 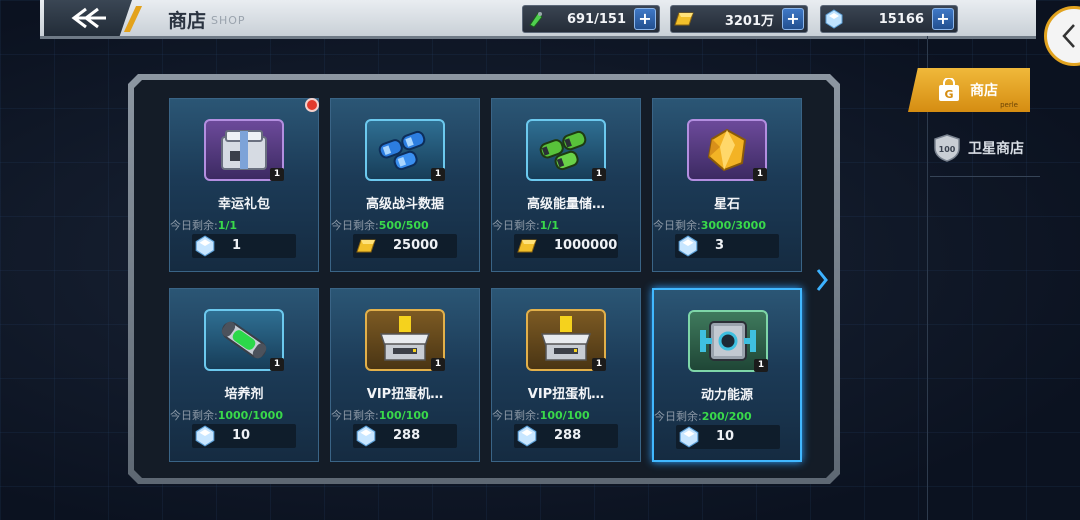 I want to click on gacha-machine-icon, so click(x=405, y=340).